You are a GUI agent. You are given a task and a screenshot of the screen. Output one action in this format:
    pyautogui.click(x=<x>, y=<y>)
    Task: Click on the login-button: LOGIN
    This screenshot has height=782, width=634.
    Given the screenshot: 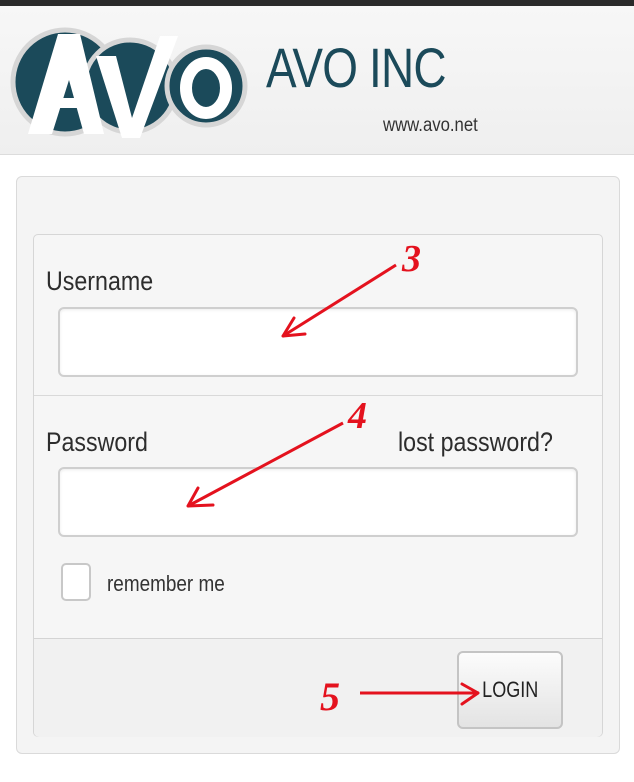 What is the action you would take?
    pyautogui.click(x=510, y=690)
    